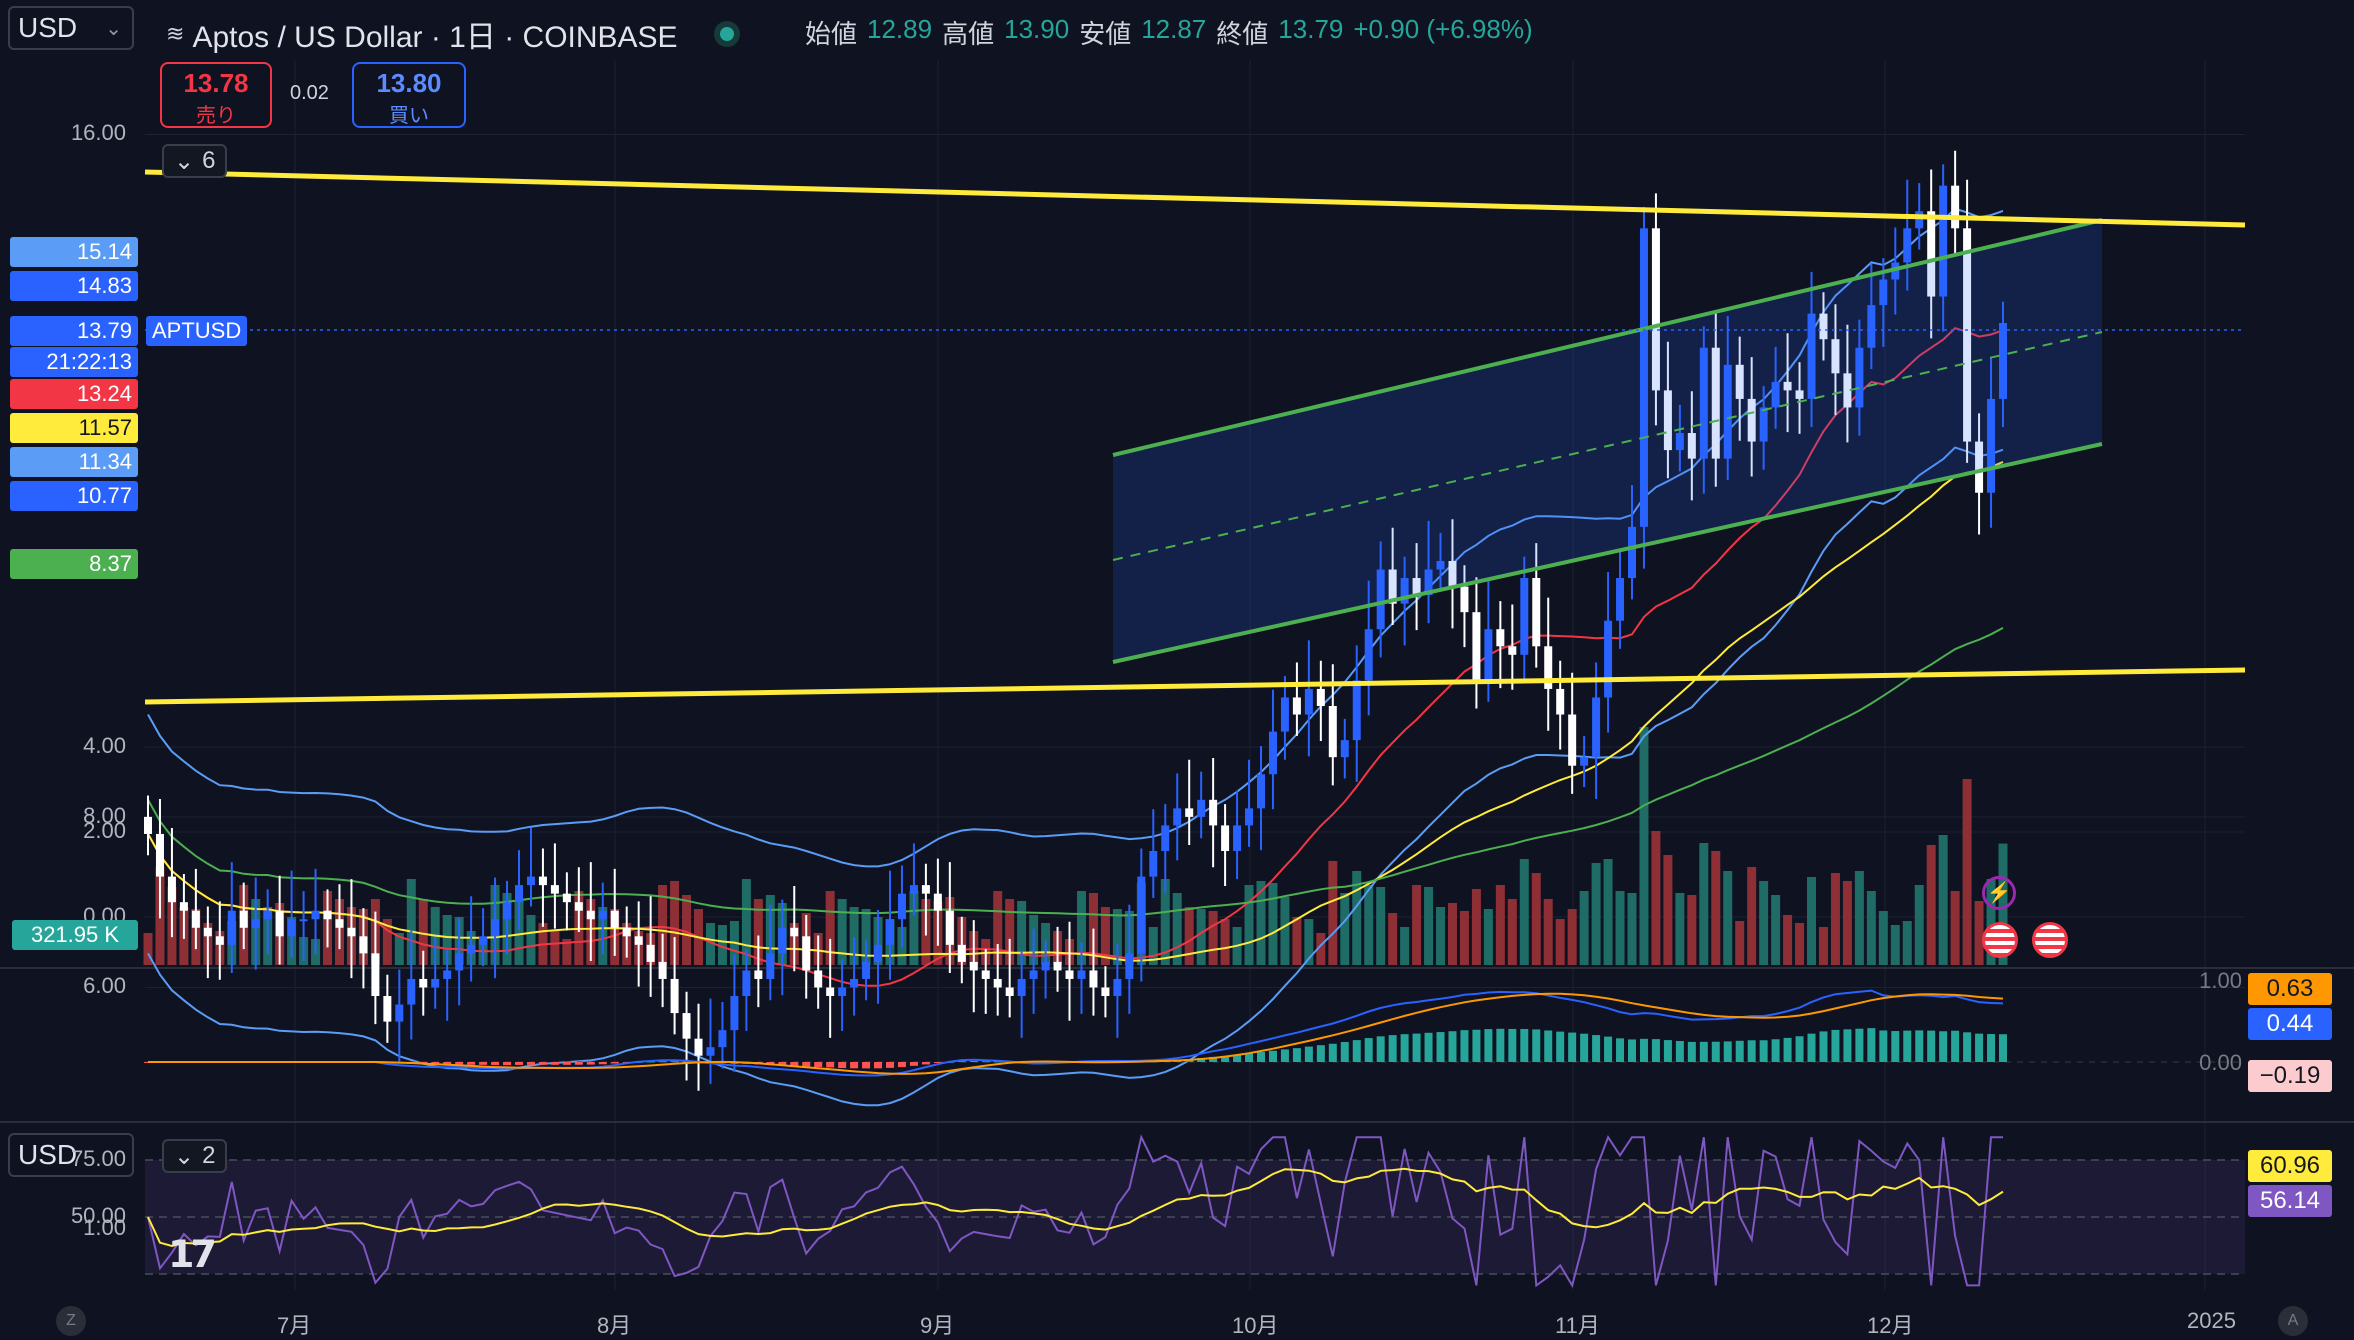  Describe the element at coordinates (75, 935) in the screenshot. I see `volume-tag: 321.95 K` at that location.